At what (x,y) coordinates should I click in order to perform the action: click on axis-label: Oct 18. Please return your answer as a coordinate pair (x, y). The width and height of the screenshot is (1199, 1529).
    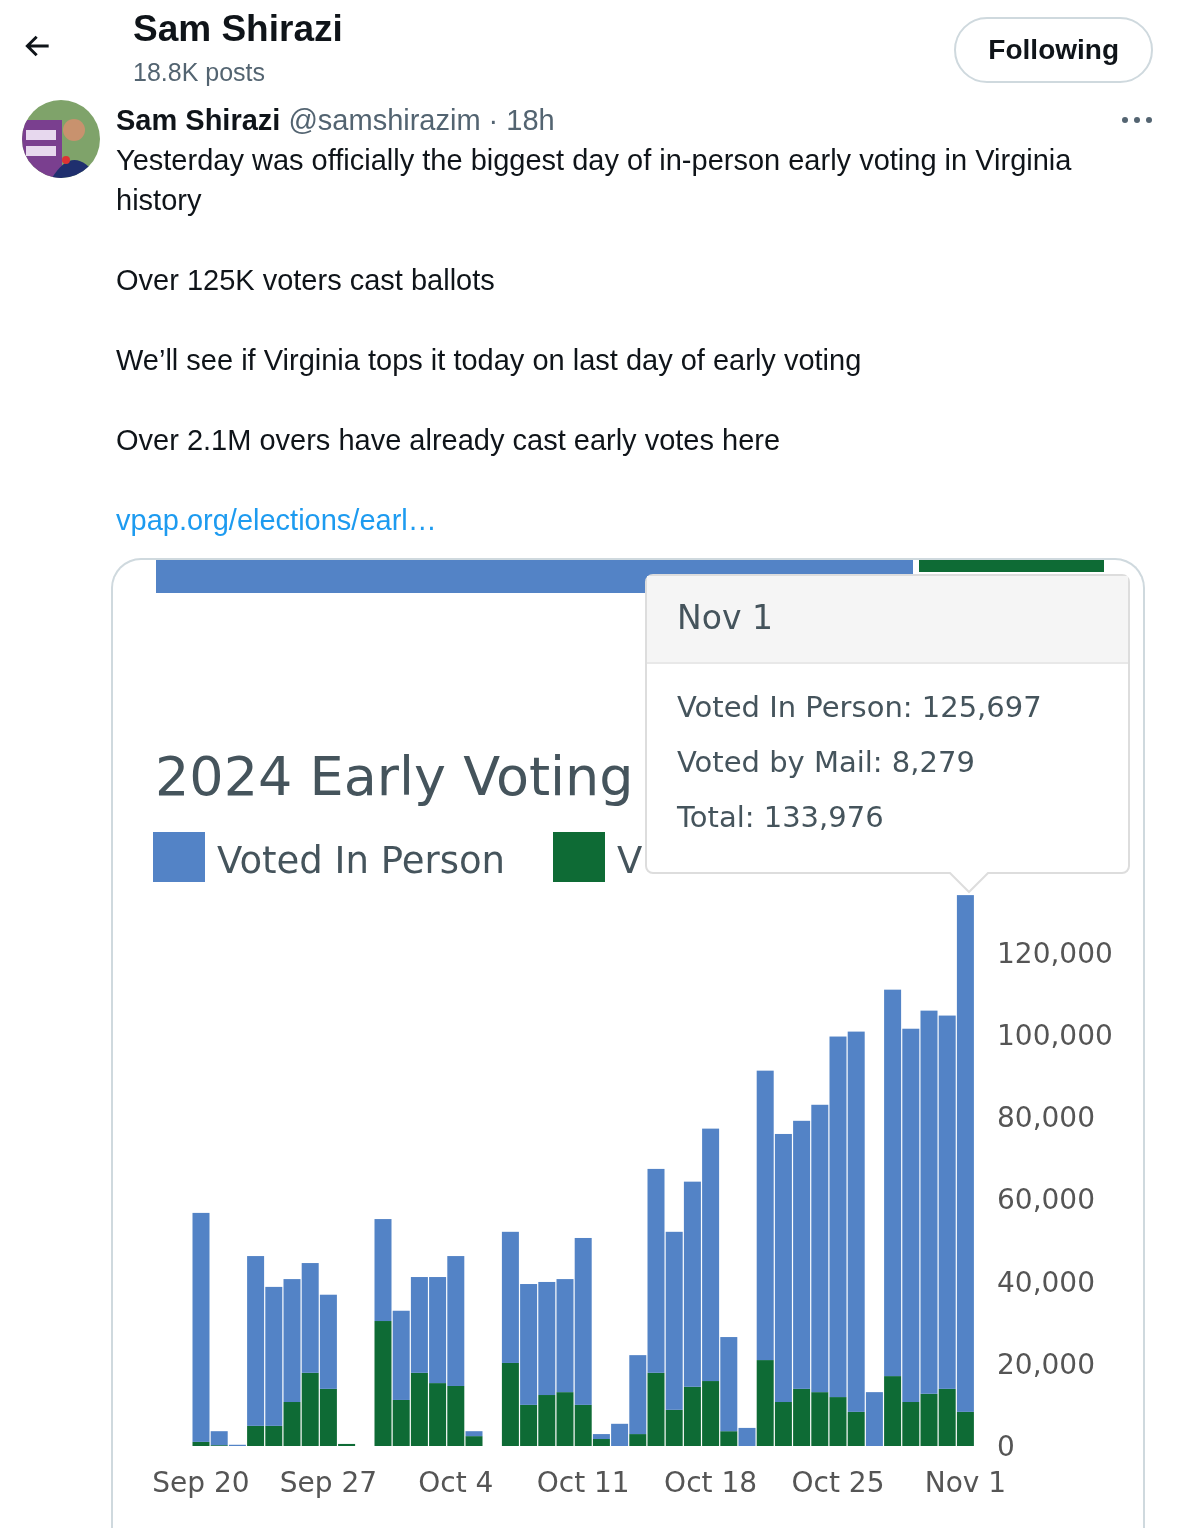
    Looking at the image, I should click on (711, 1482).